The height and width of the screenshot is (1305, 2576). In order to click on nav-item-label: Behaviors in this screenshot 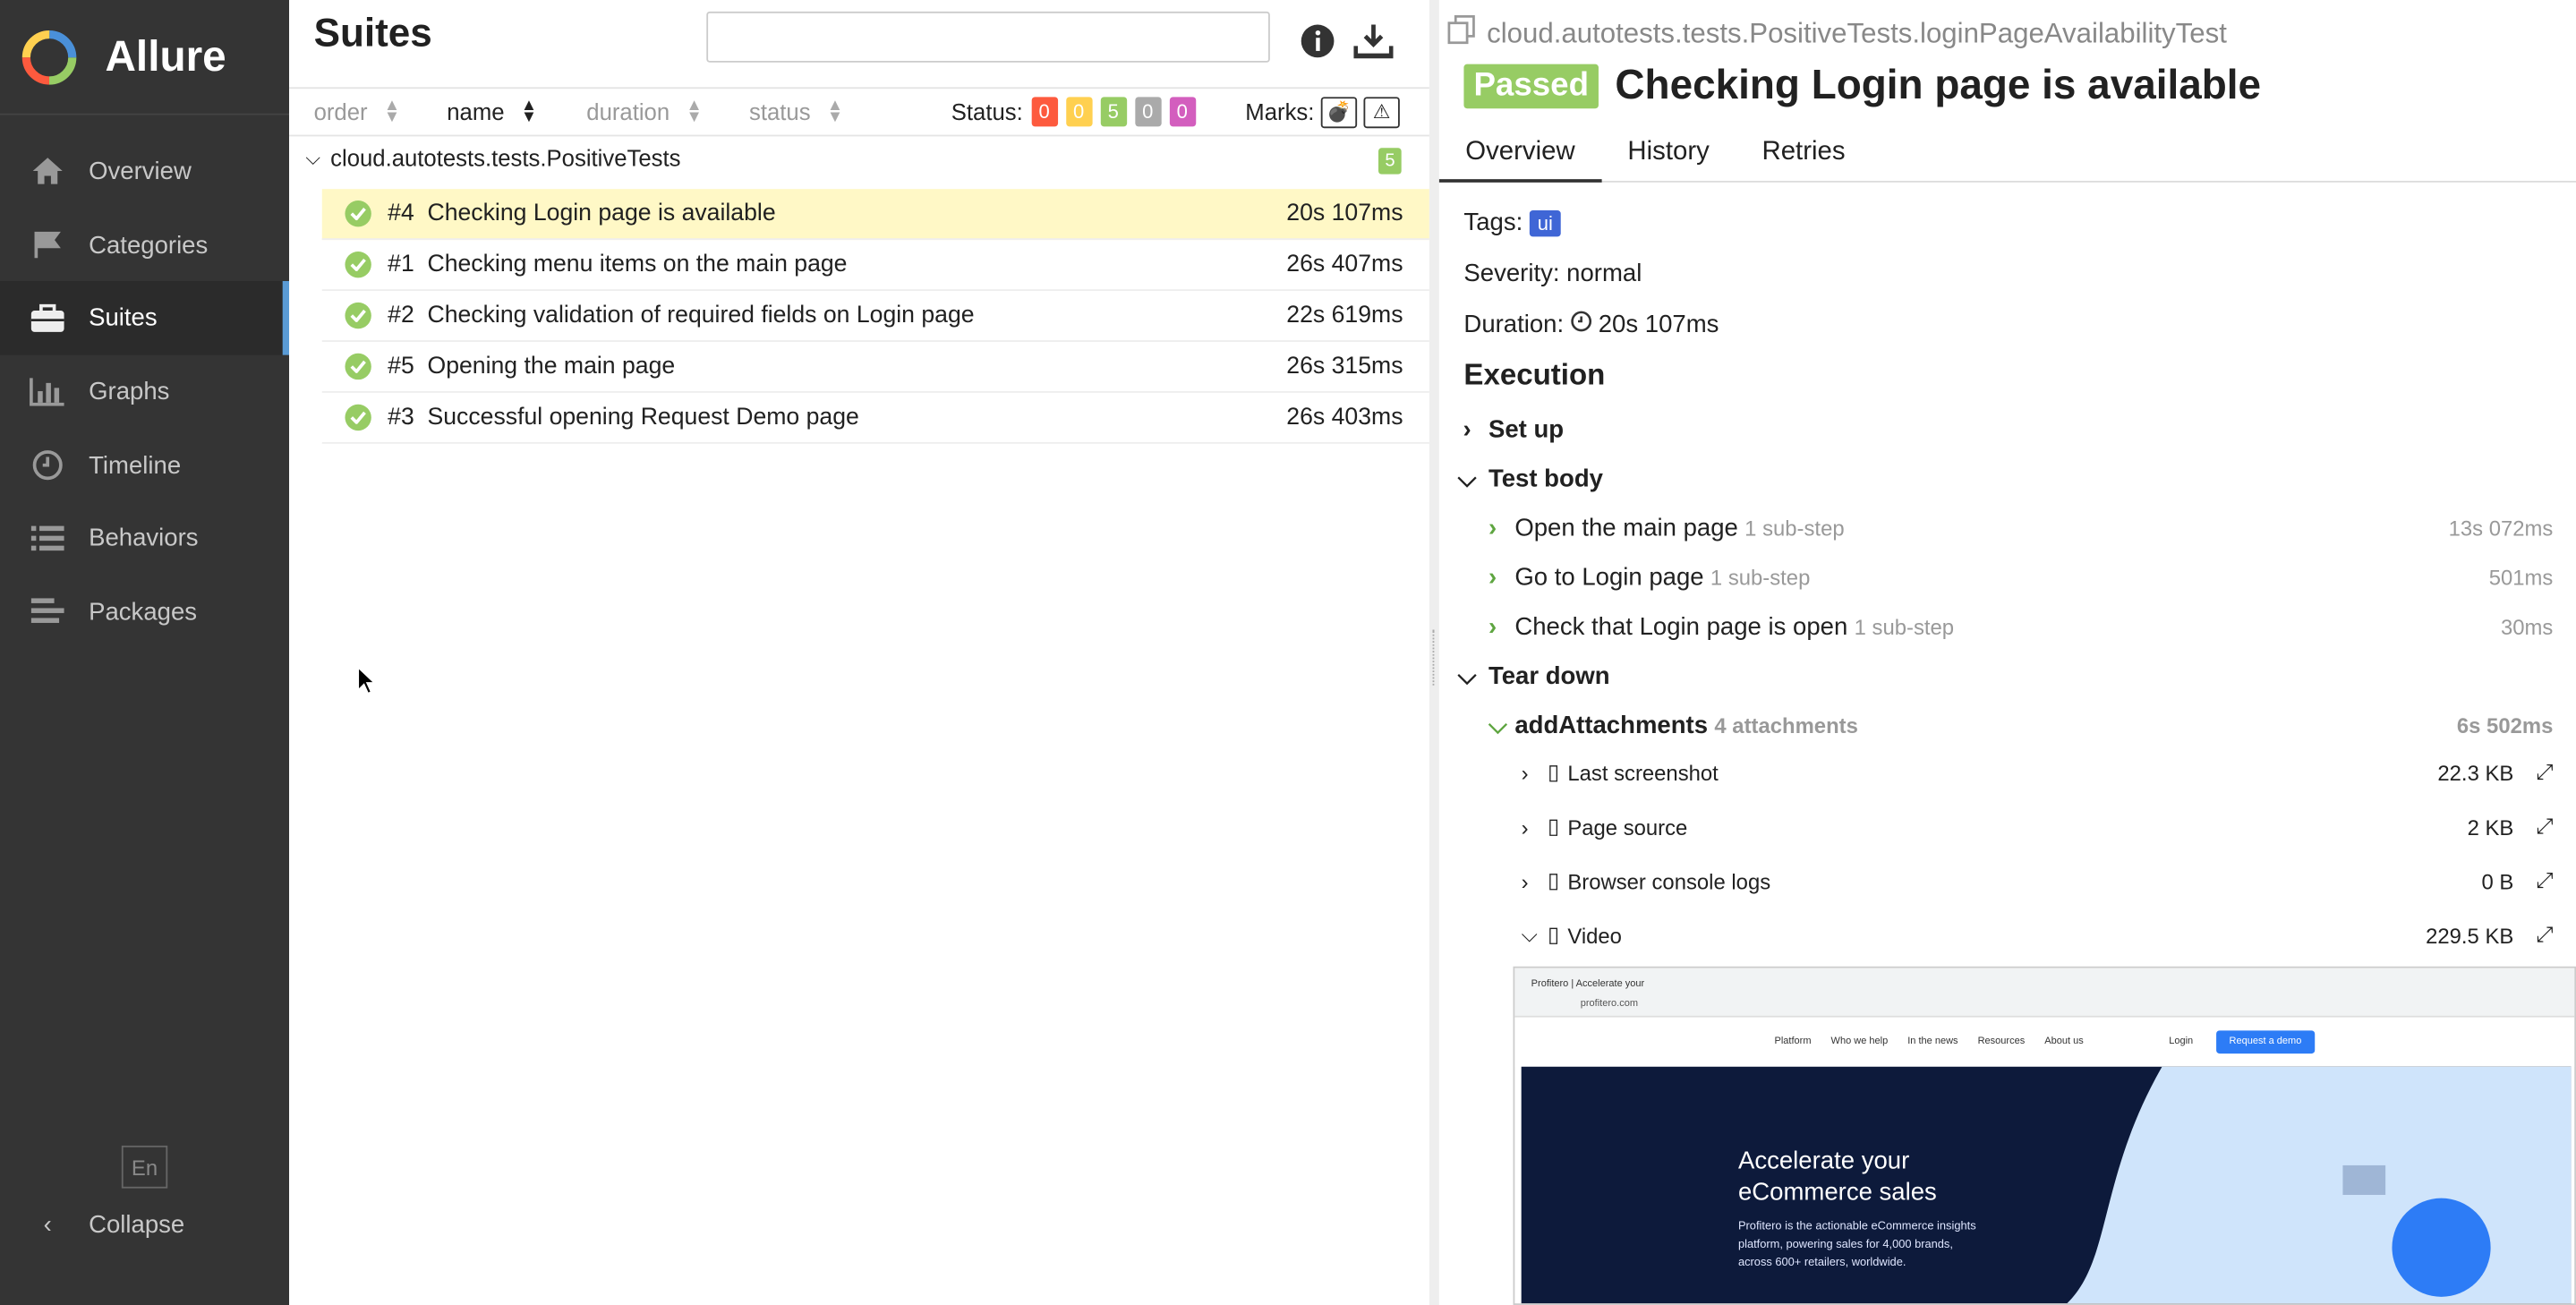, I will do `click(144, 539)`.